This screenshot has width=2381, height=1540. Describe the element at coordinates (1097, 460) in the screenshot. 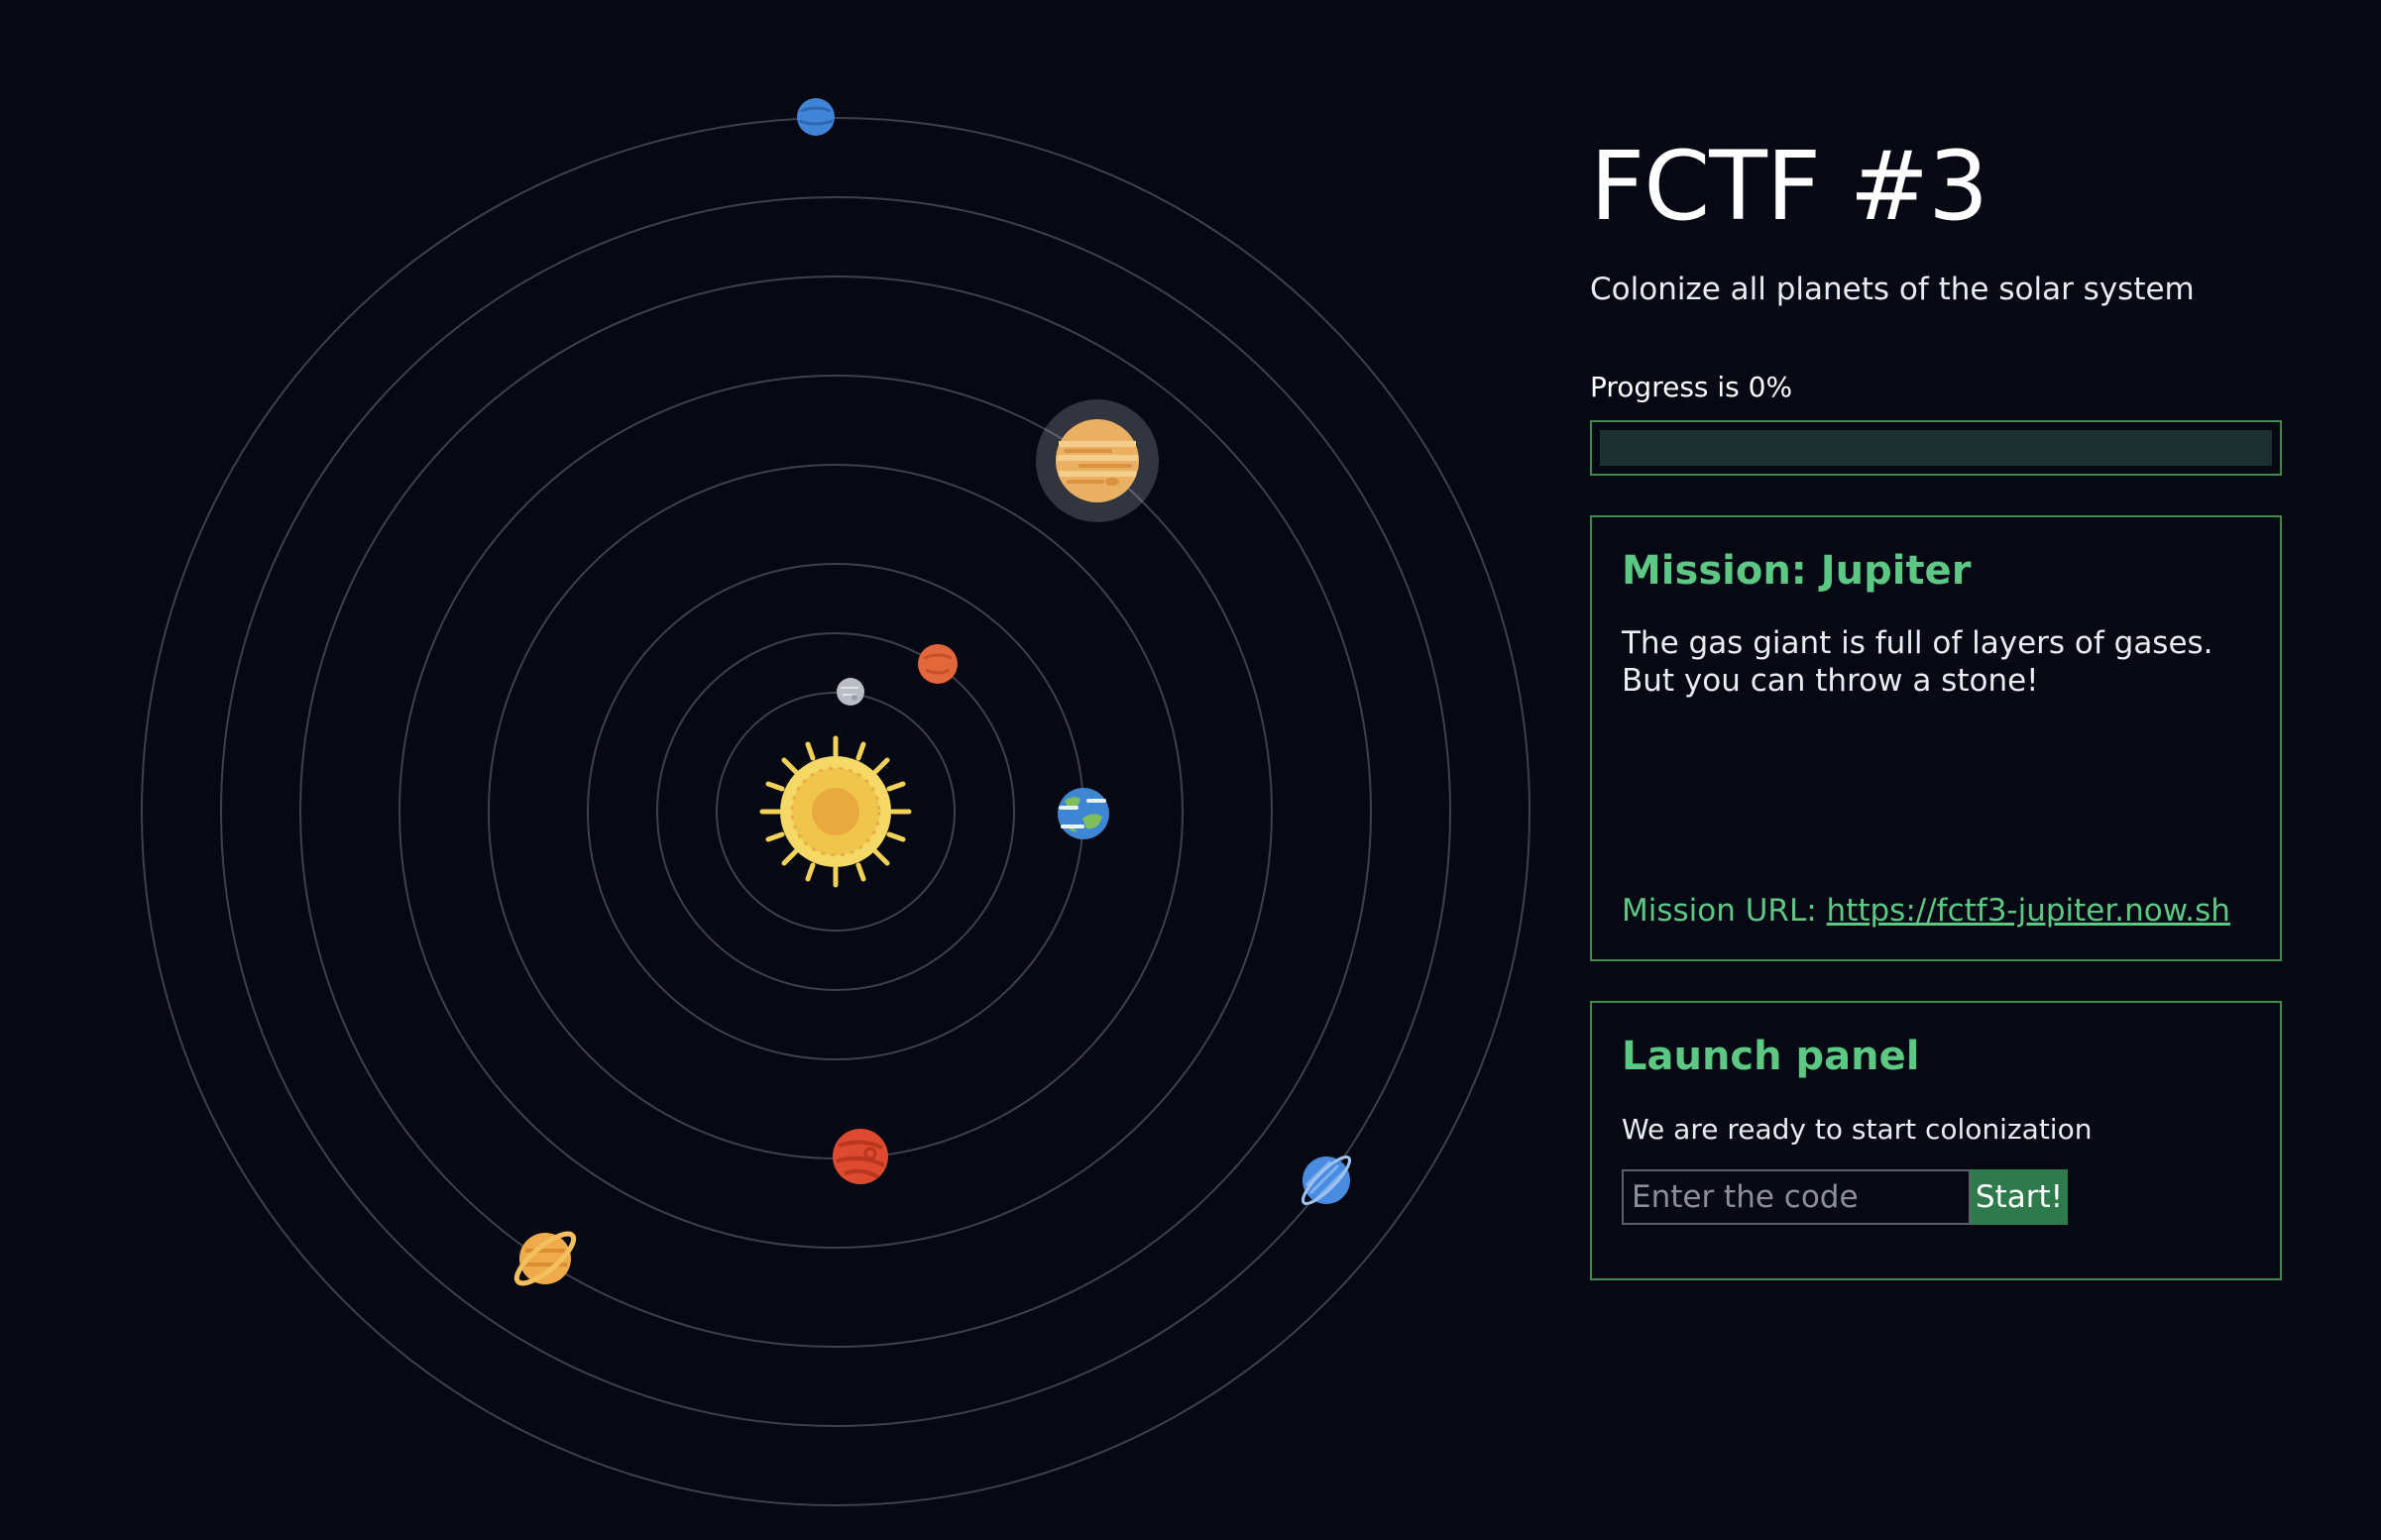

I see `jupiter-icon` at that location.